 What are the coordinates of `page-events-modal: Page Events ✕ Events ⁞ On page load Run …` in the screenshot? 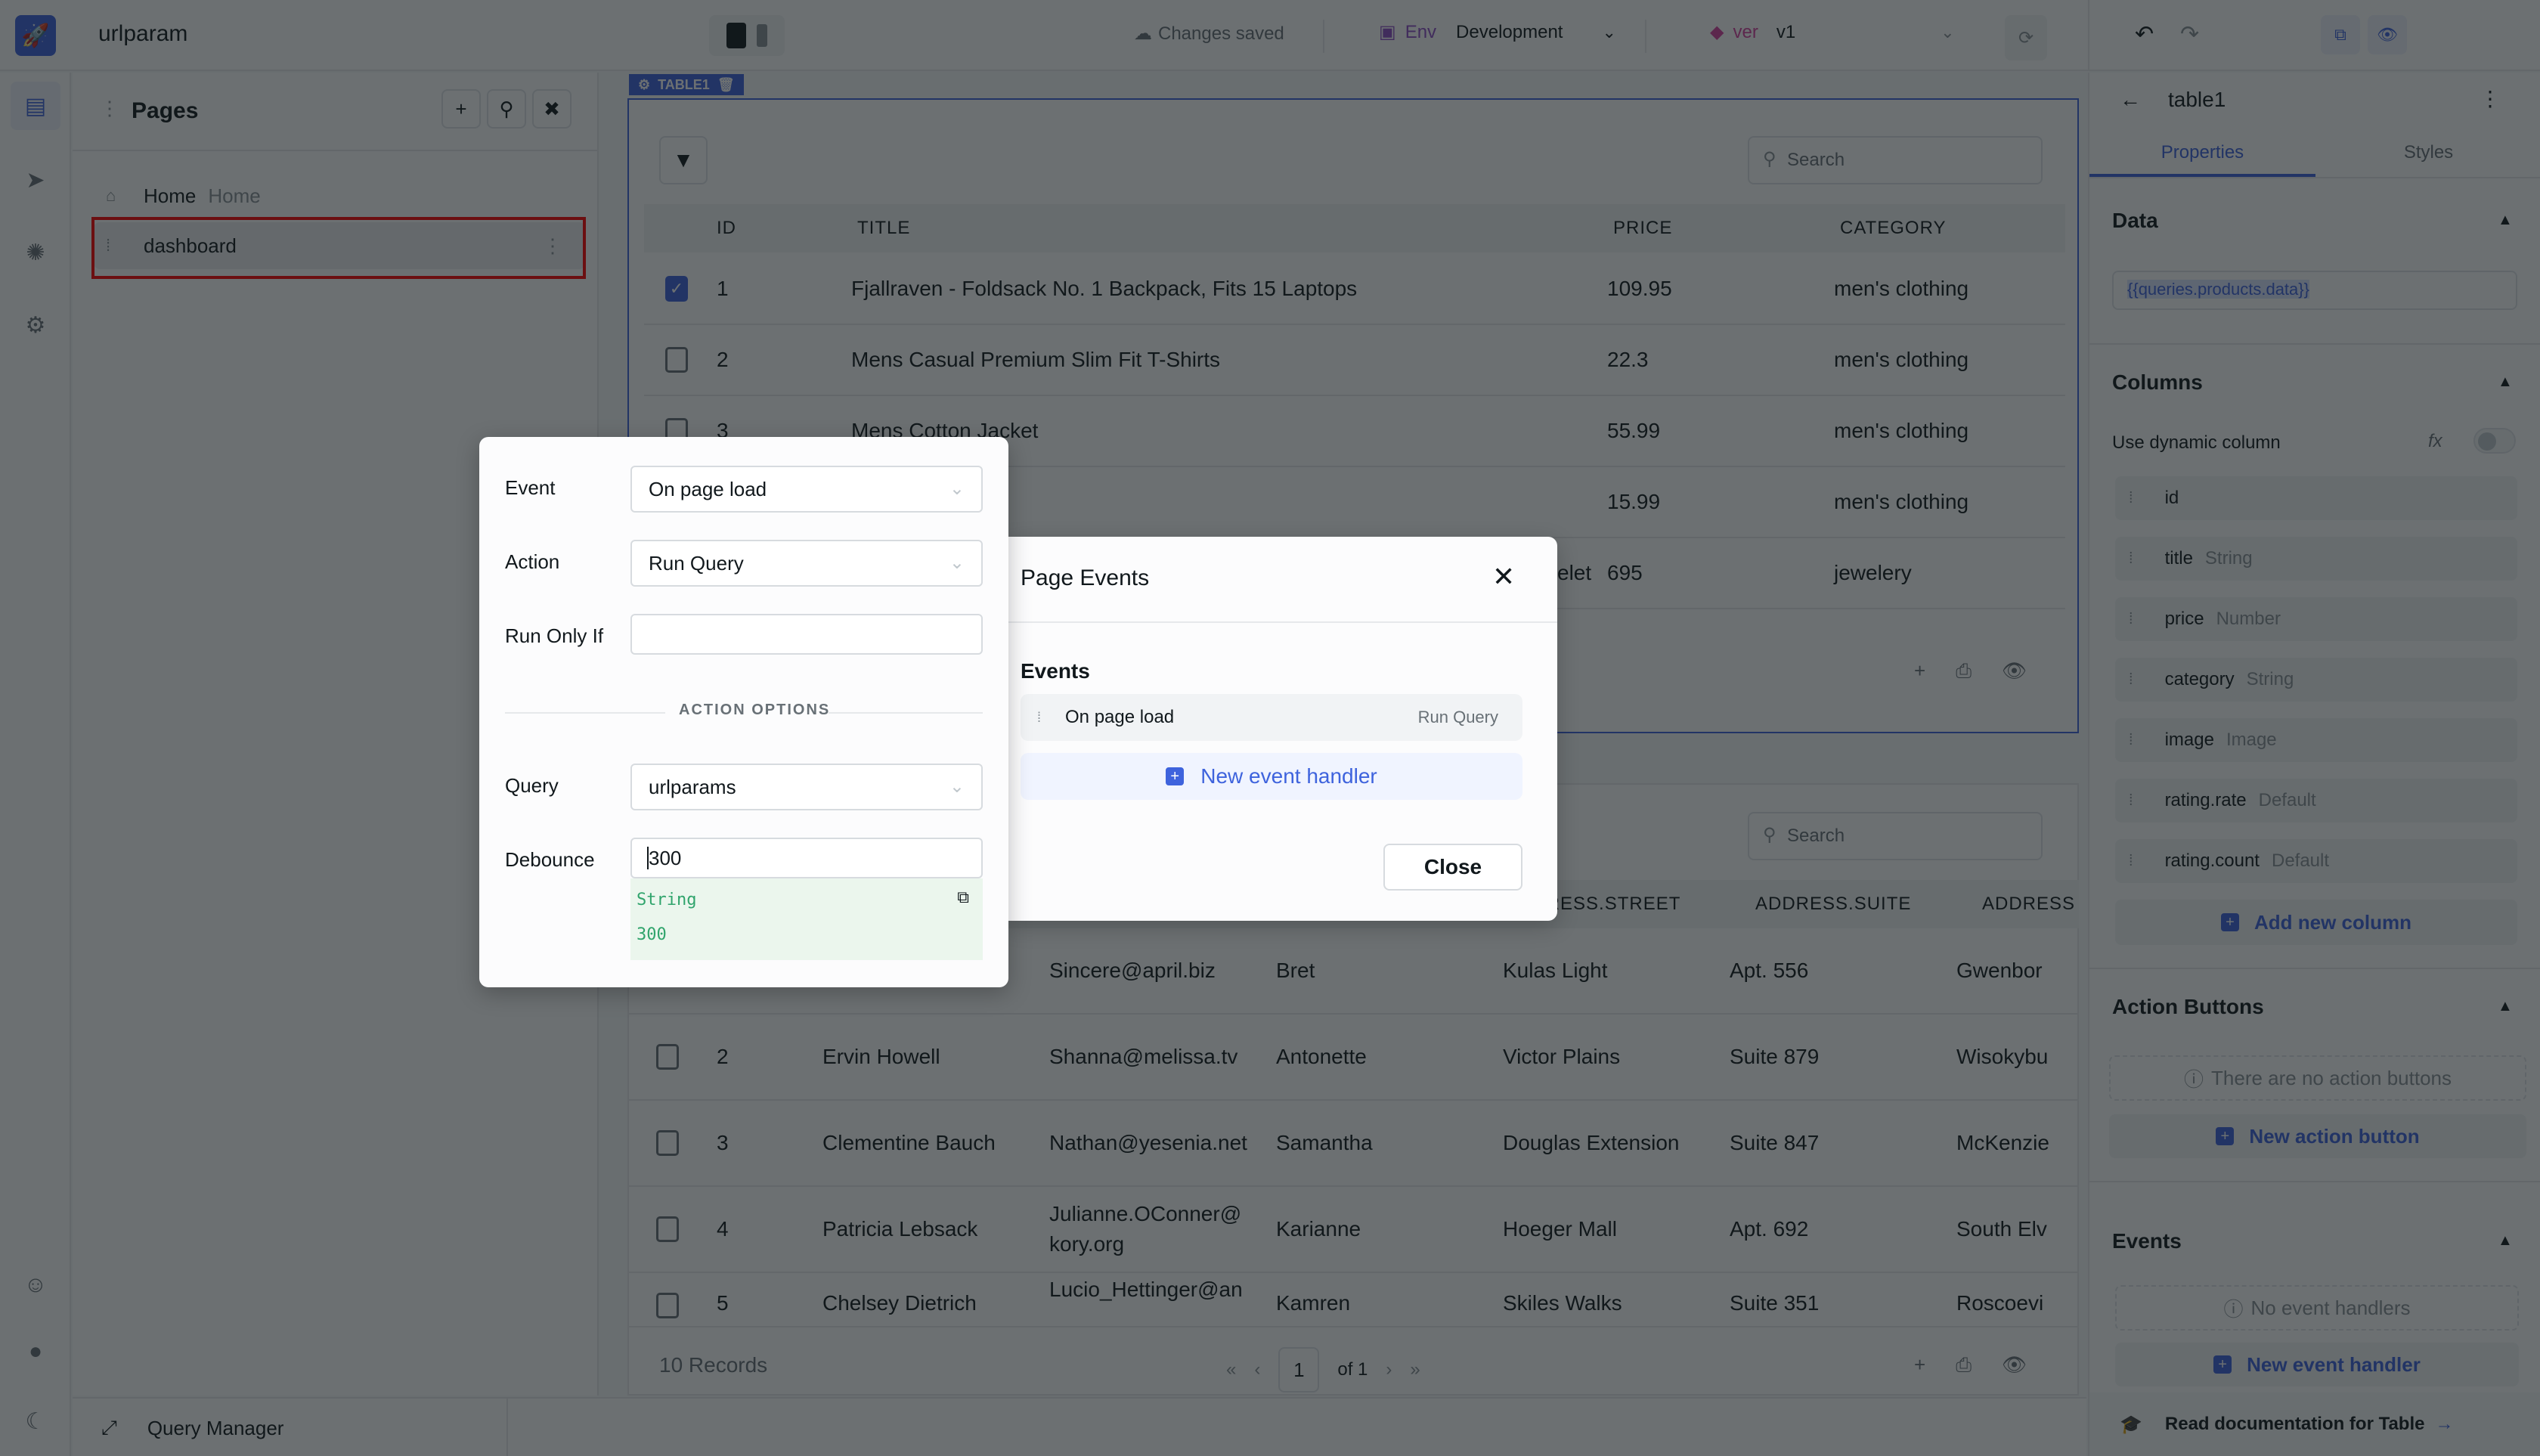 It's located at (1282, 729).